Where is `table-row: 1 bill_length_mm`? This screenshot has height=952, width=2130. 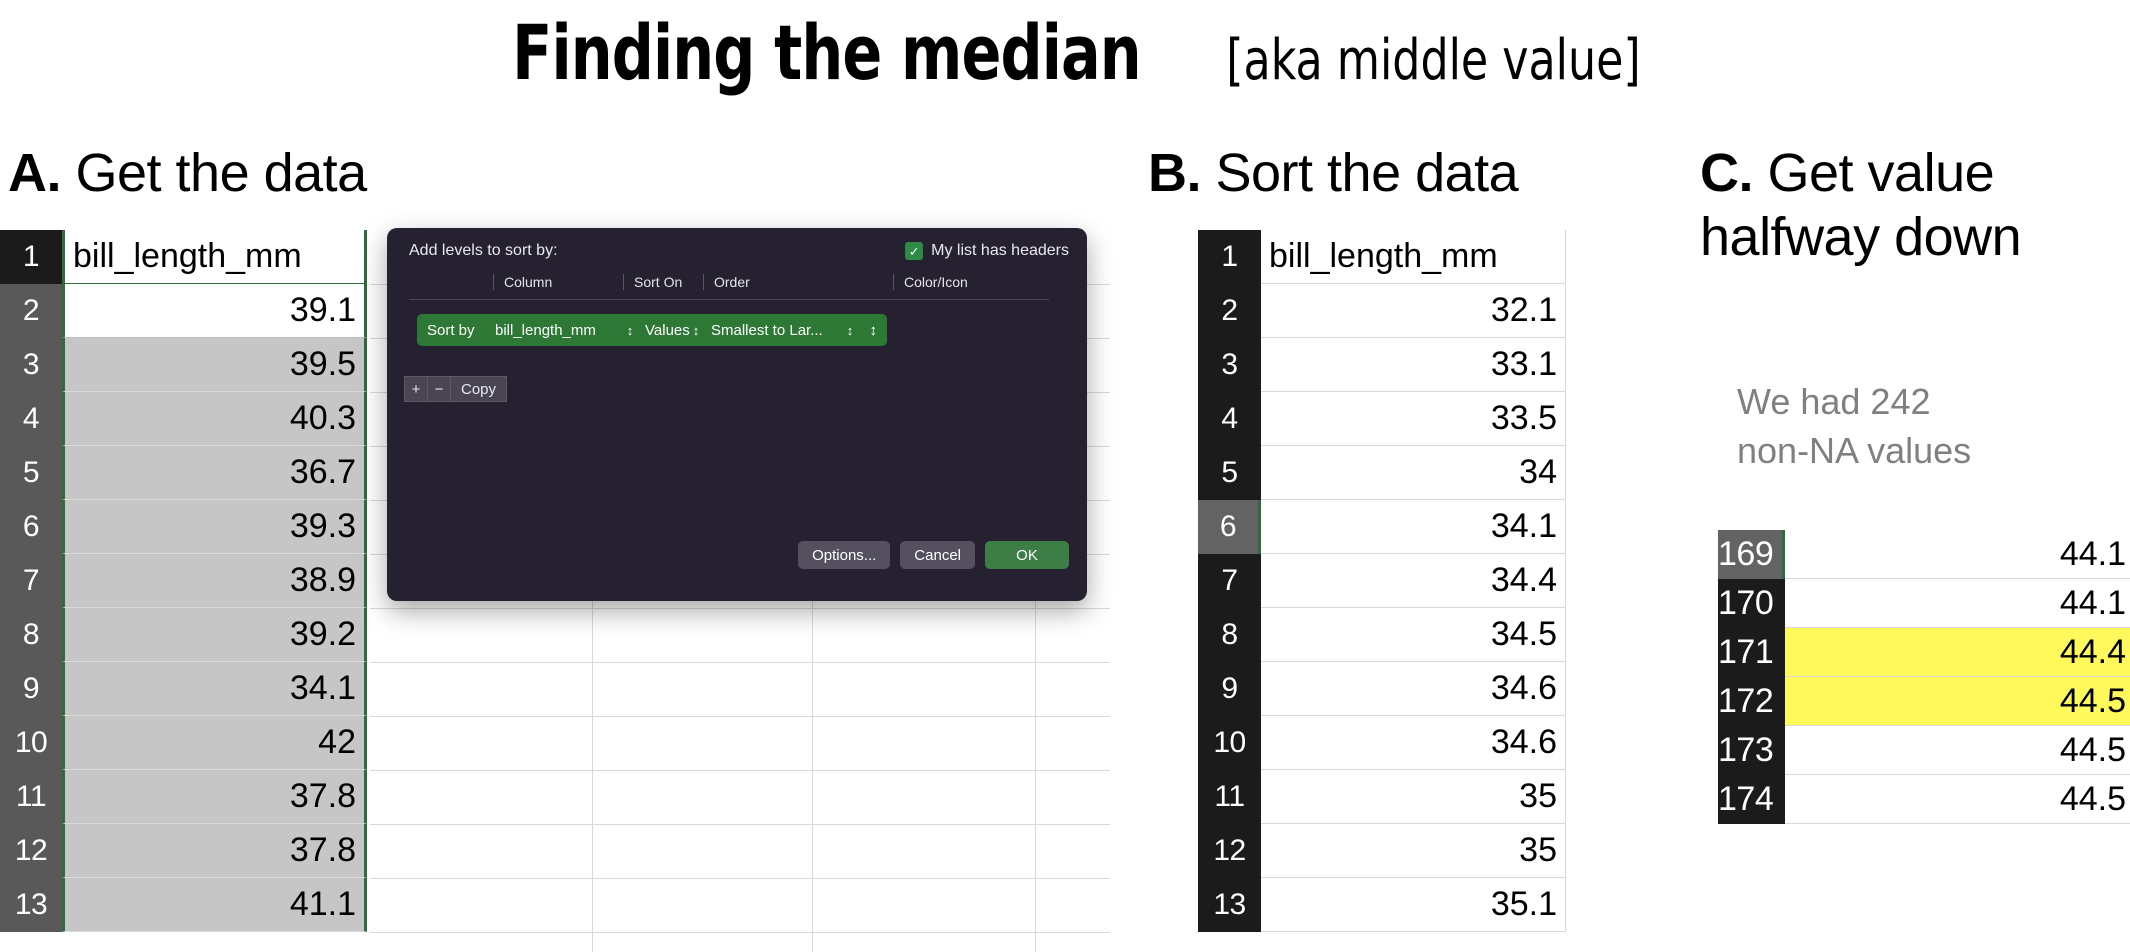 table-row: 1 bill_length_mm is located at coordinates (183, 257).